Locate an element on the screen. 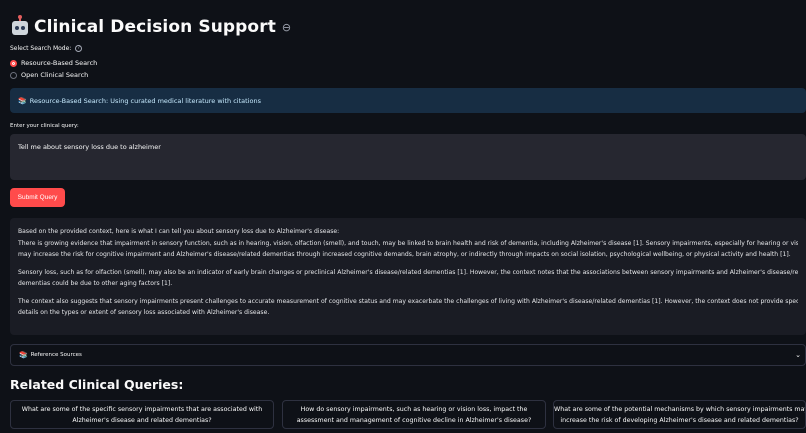 The width and height of the screenshot is (806, 433). page-title: Clinical Decision Support is located at coordinates (155, 27).